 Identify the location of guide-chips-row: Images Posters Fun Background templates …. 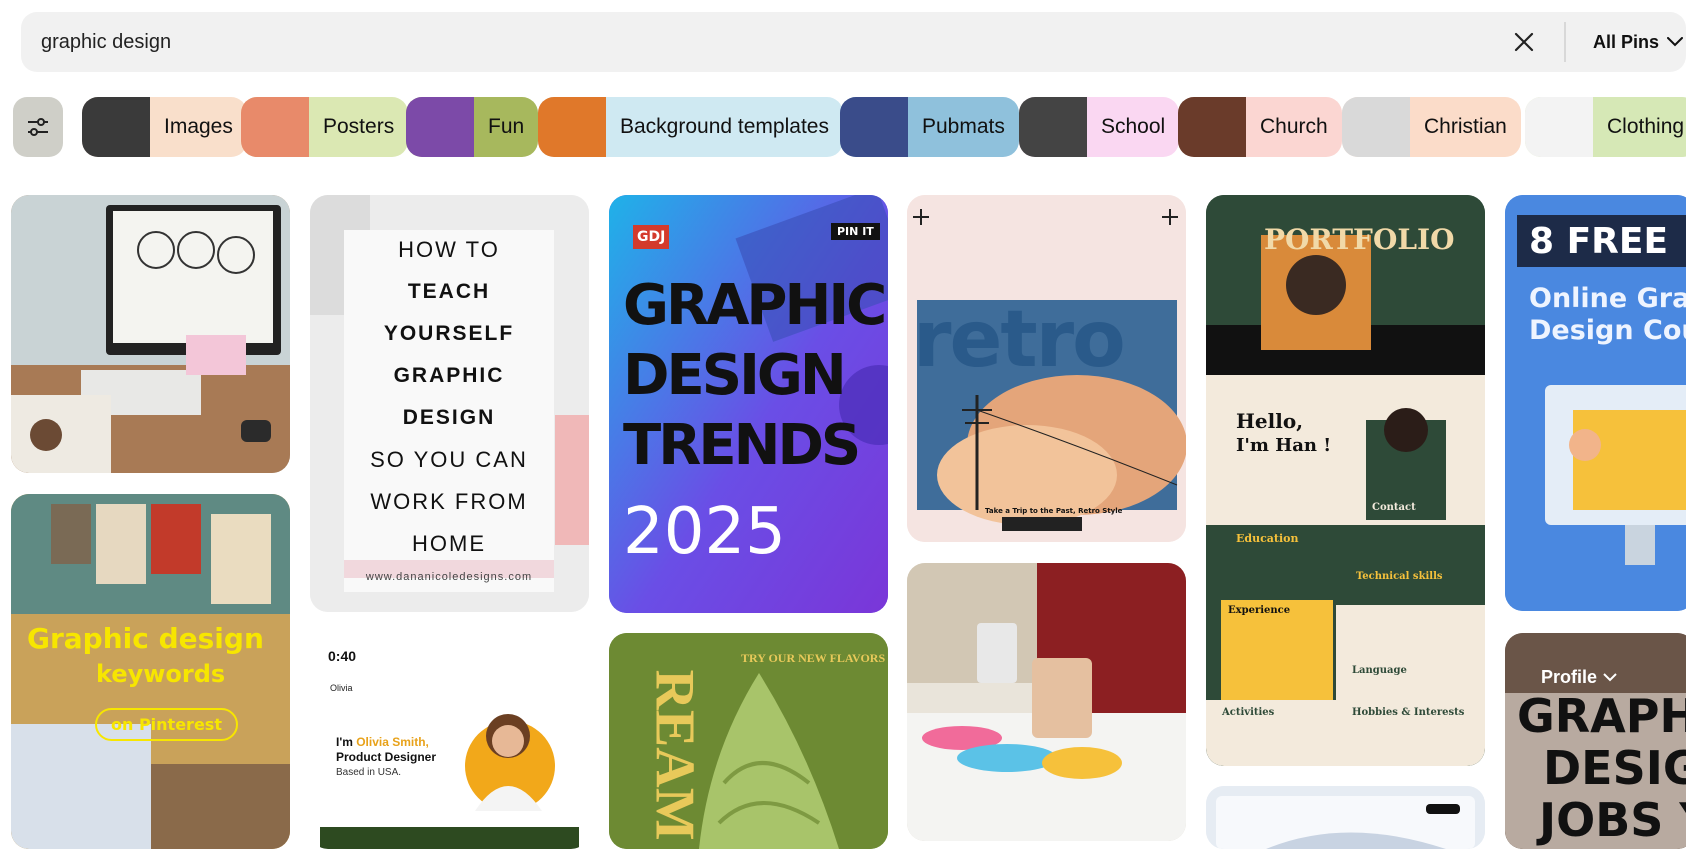
(849, 128).